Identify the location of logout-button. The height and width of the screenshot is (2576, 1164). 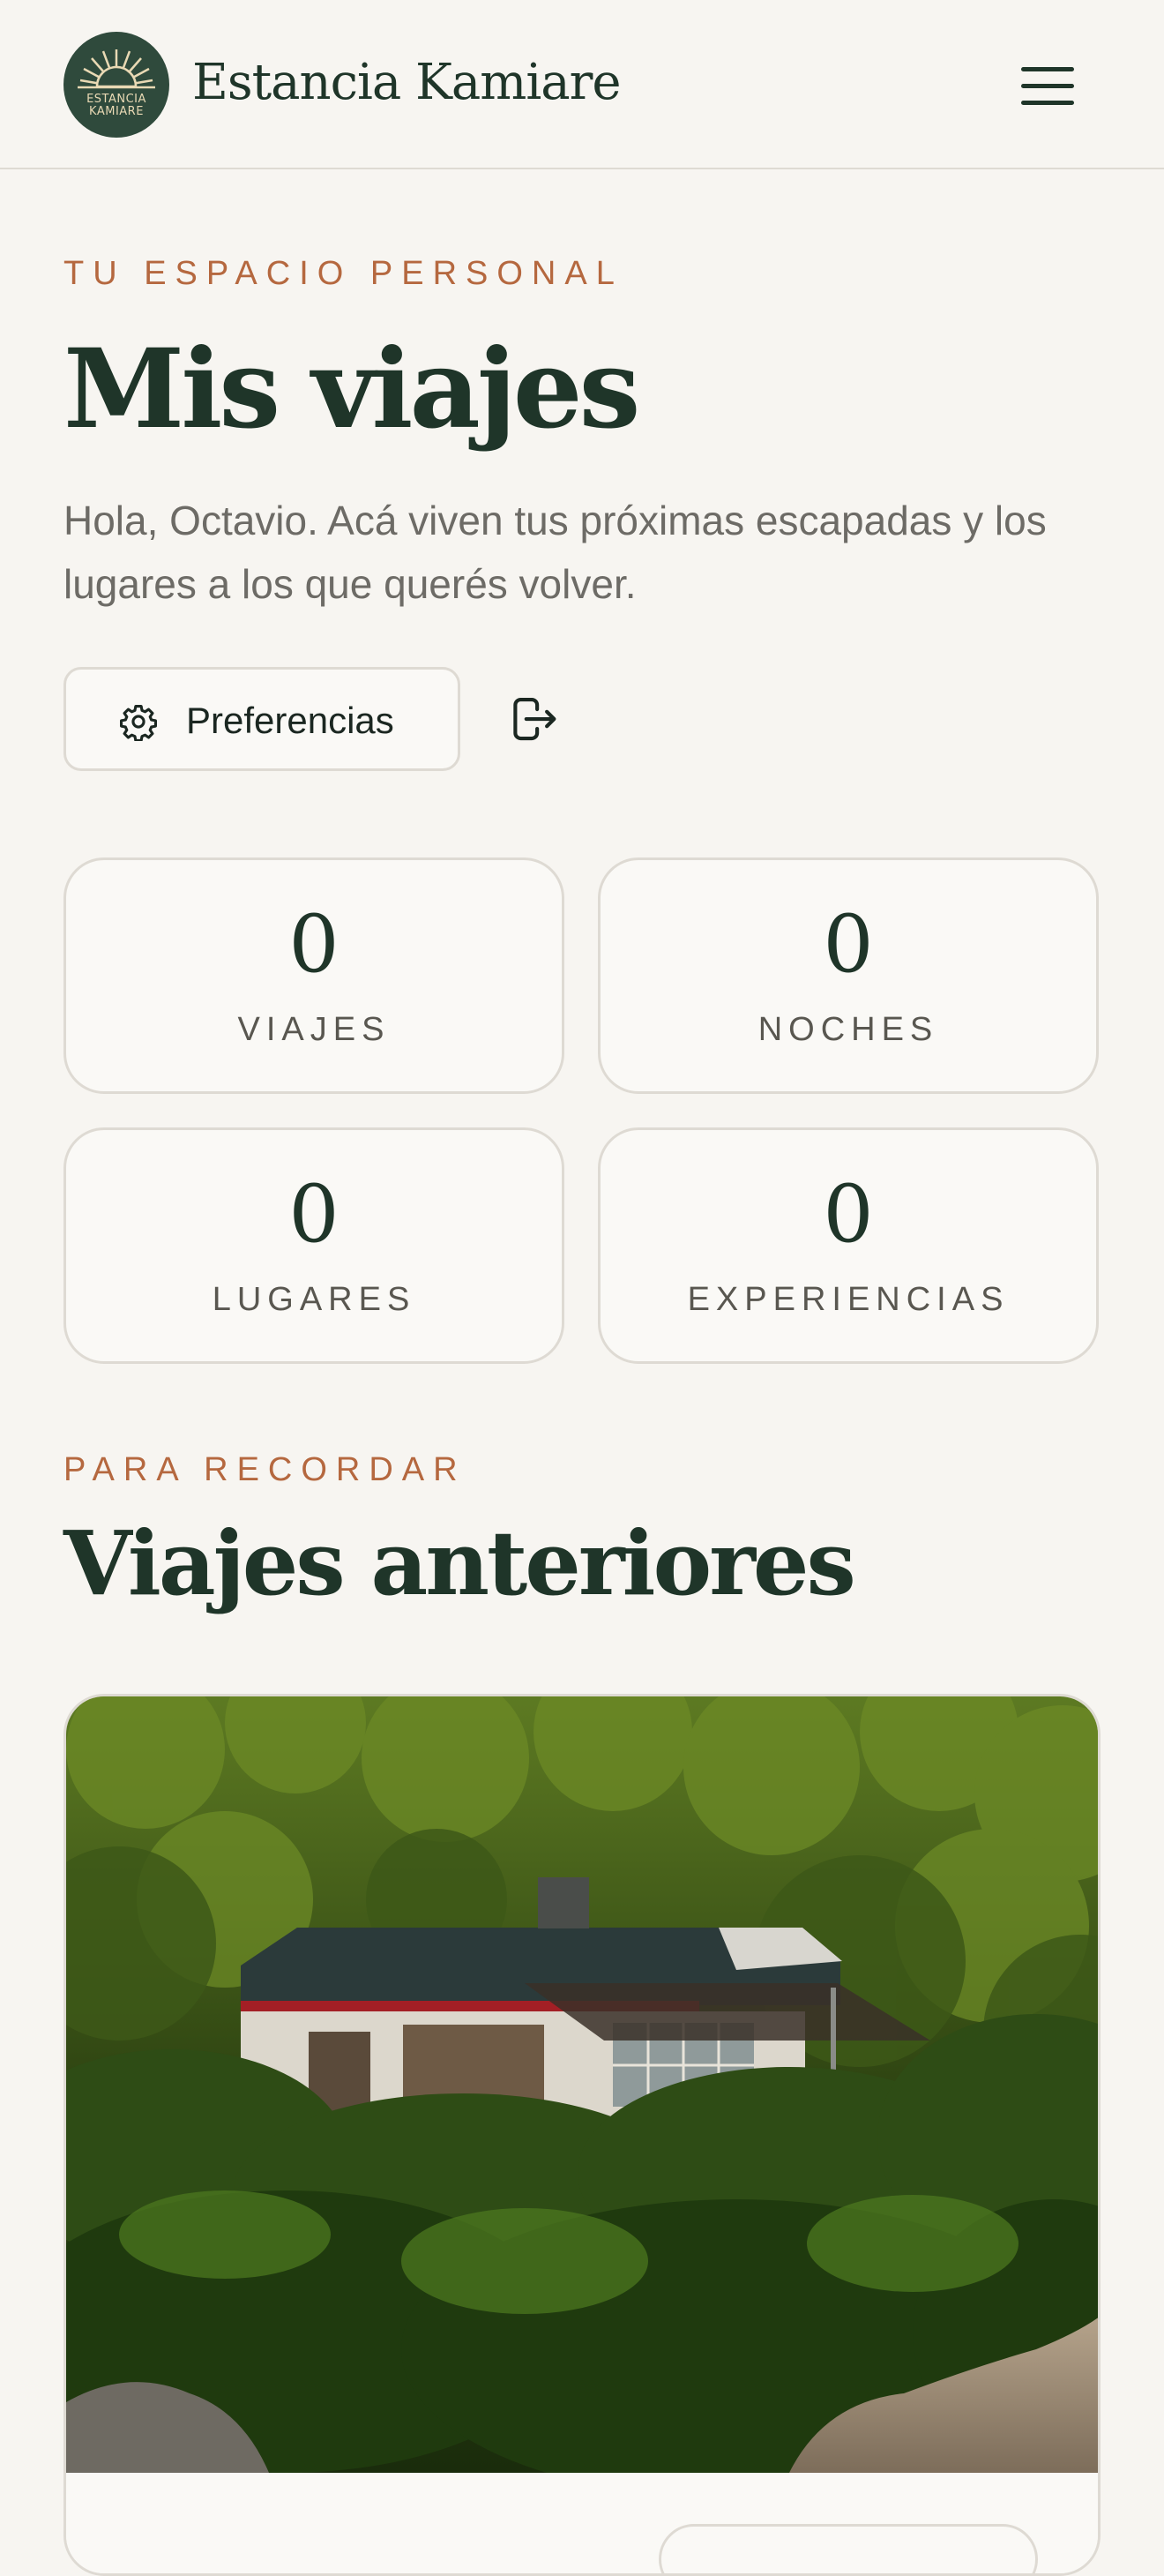
(533, 719).